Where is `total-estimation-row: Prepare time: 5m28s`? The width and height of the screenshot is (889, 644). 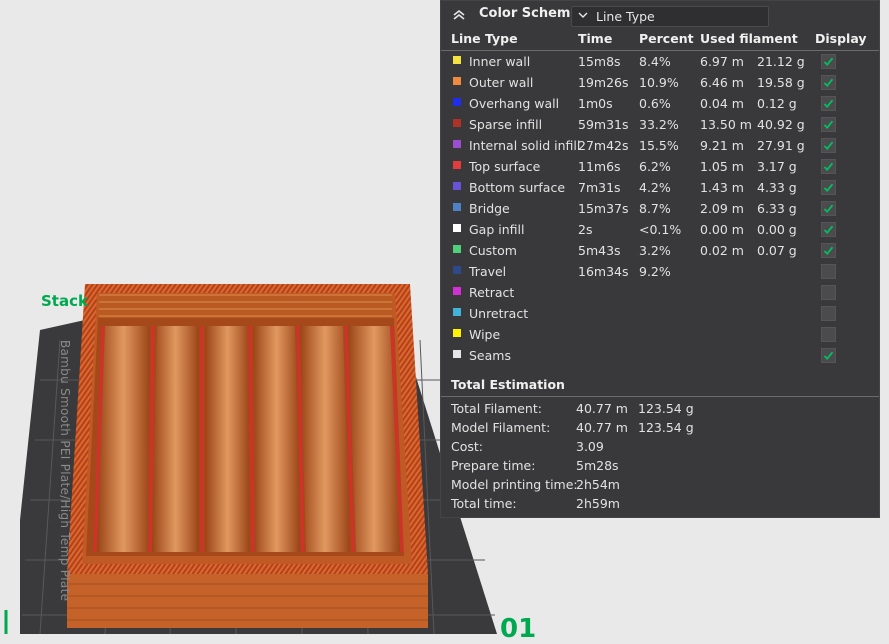
total-estimation-row: Prepare time: 5m28s is located at coordinates (660, 465).